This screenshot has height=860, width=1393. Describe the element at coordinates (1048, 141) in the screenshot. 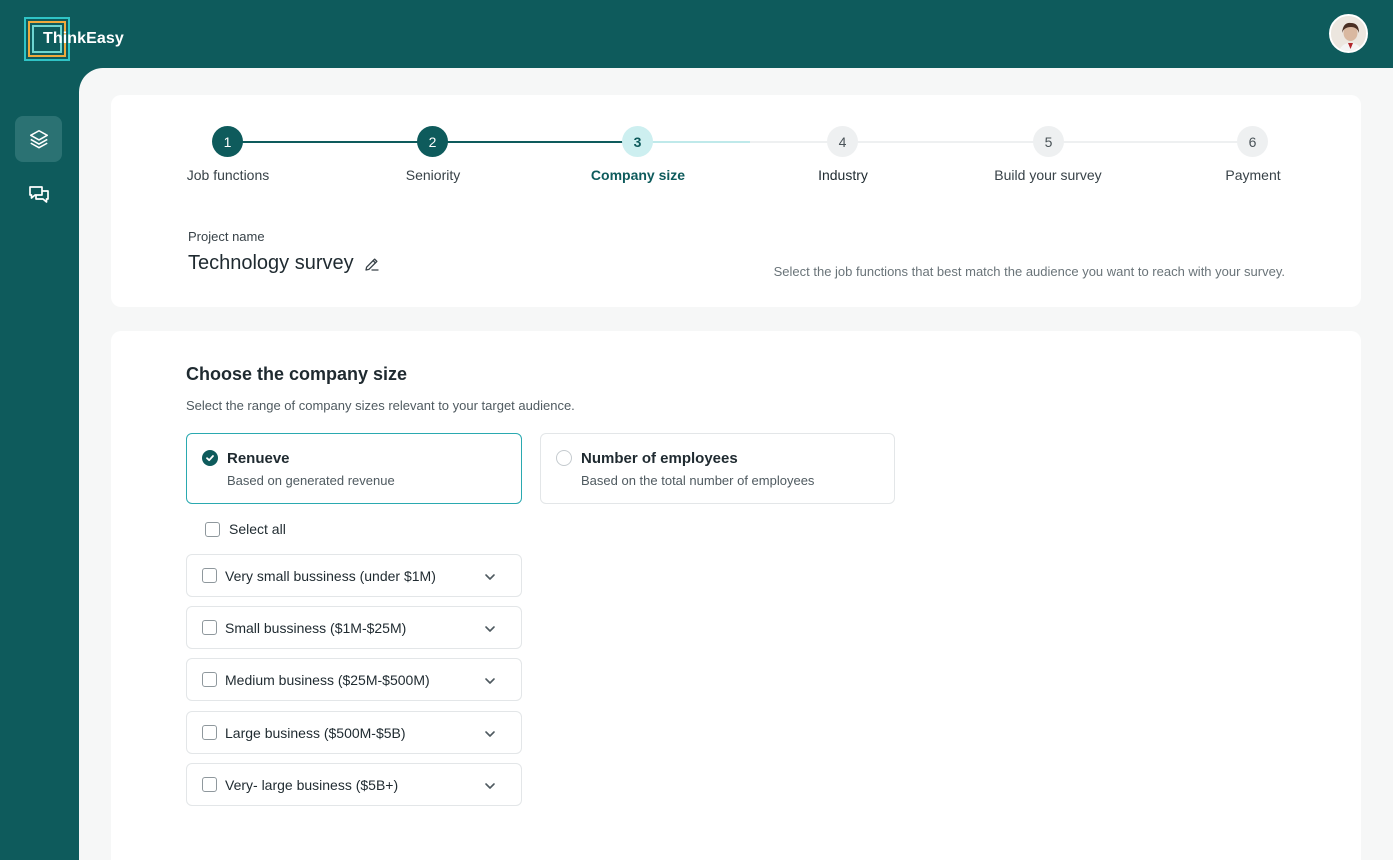

I see `step-5-circle: 5` at that location.